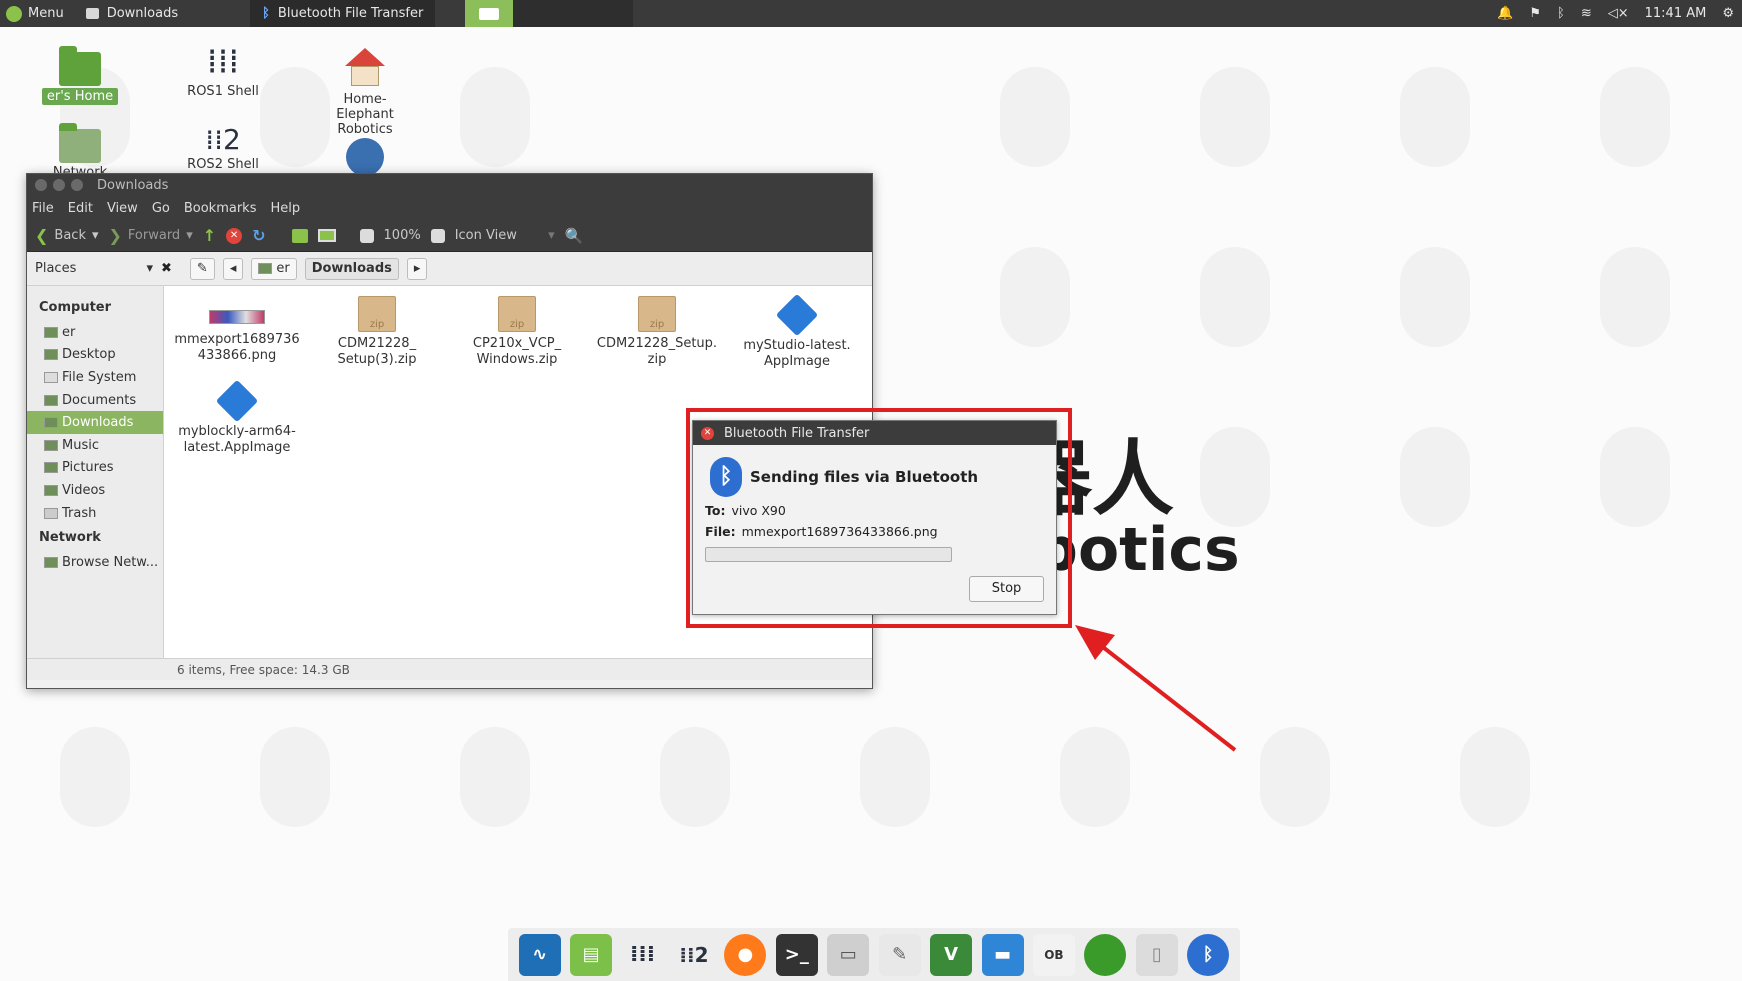 The width and height of the screenshot is (1742, 981). Describe the element at coordinates (574, 236) in the screenshot. I see `search-icon: 🔍` at that location.